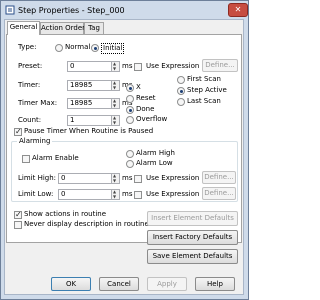  Describe the element at coordinates (146, 98) in the screenshot. I see `status-reset-label: Reset` at that location.